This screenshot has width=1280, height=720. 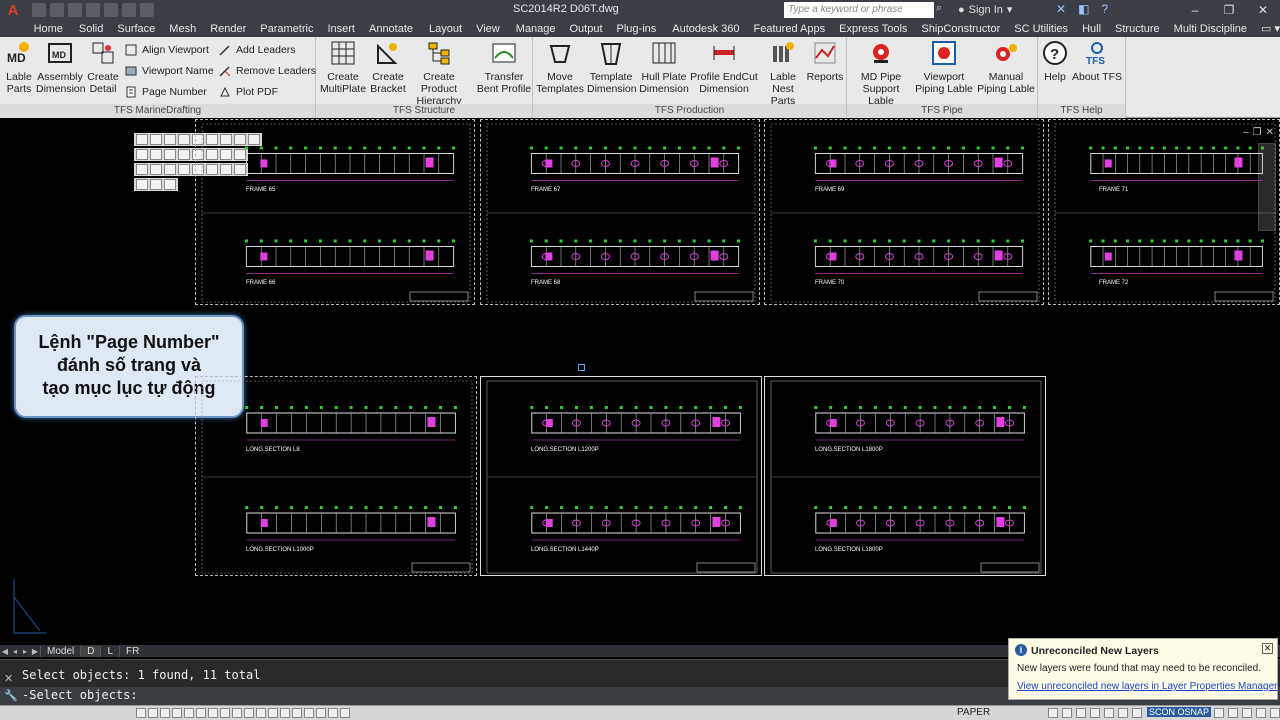 What do you see at coordinates (790, 29) in the screenshot?
I see `ribbon-tab-featured-apps: Featured Apps` at bounding box center [790, 29].